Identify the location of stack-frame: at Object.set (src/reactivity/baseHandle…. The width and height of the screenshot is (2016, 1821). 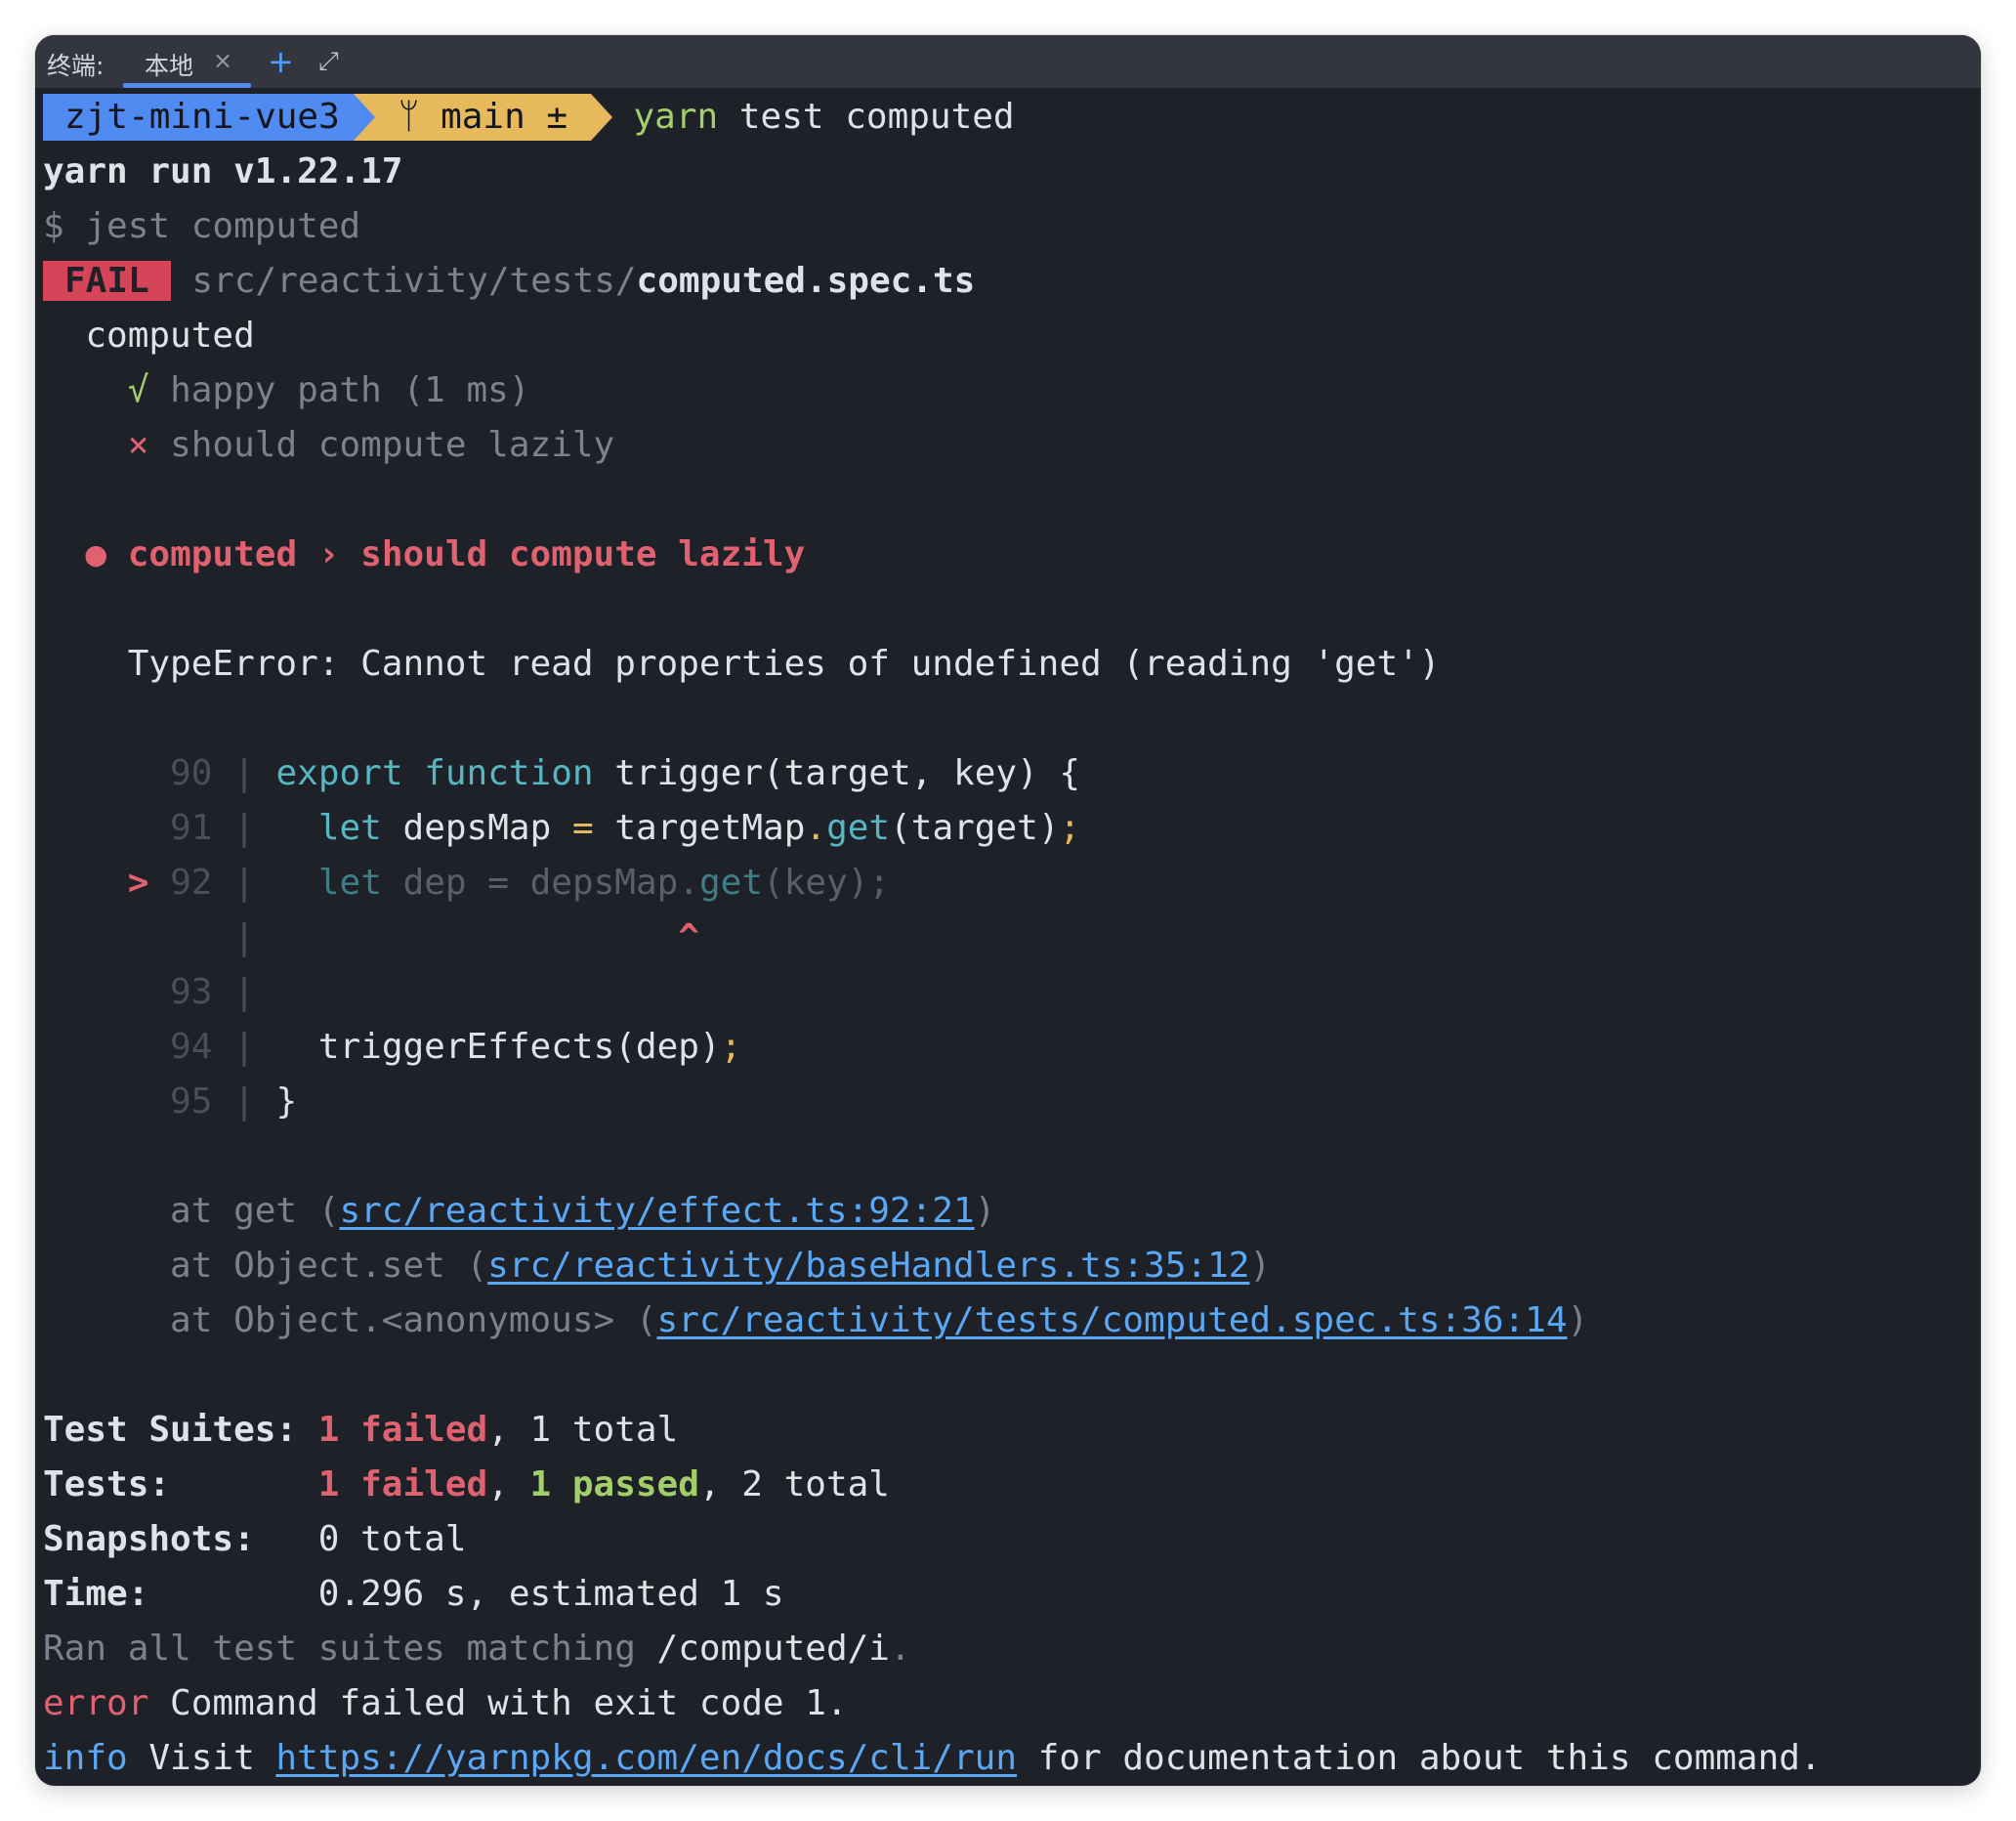
(1012, 1266).